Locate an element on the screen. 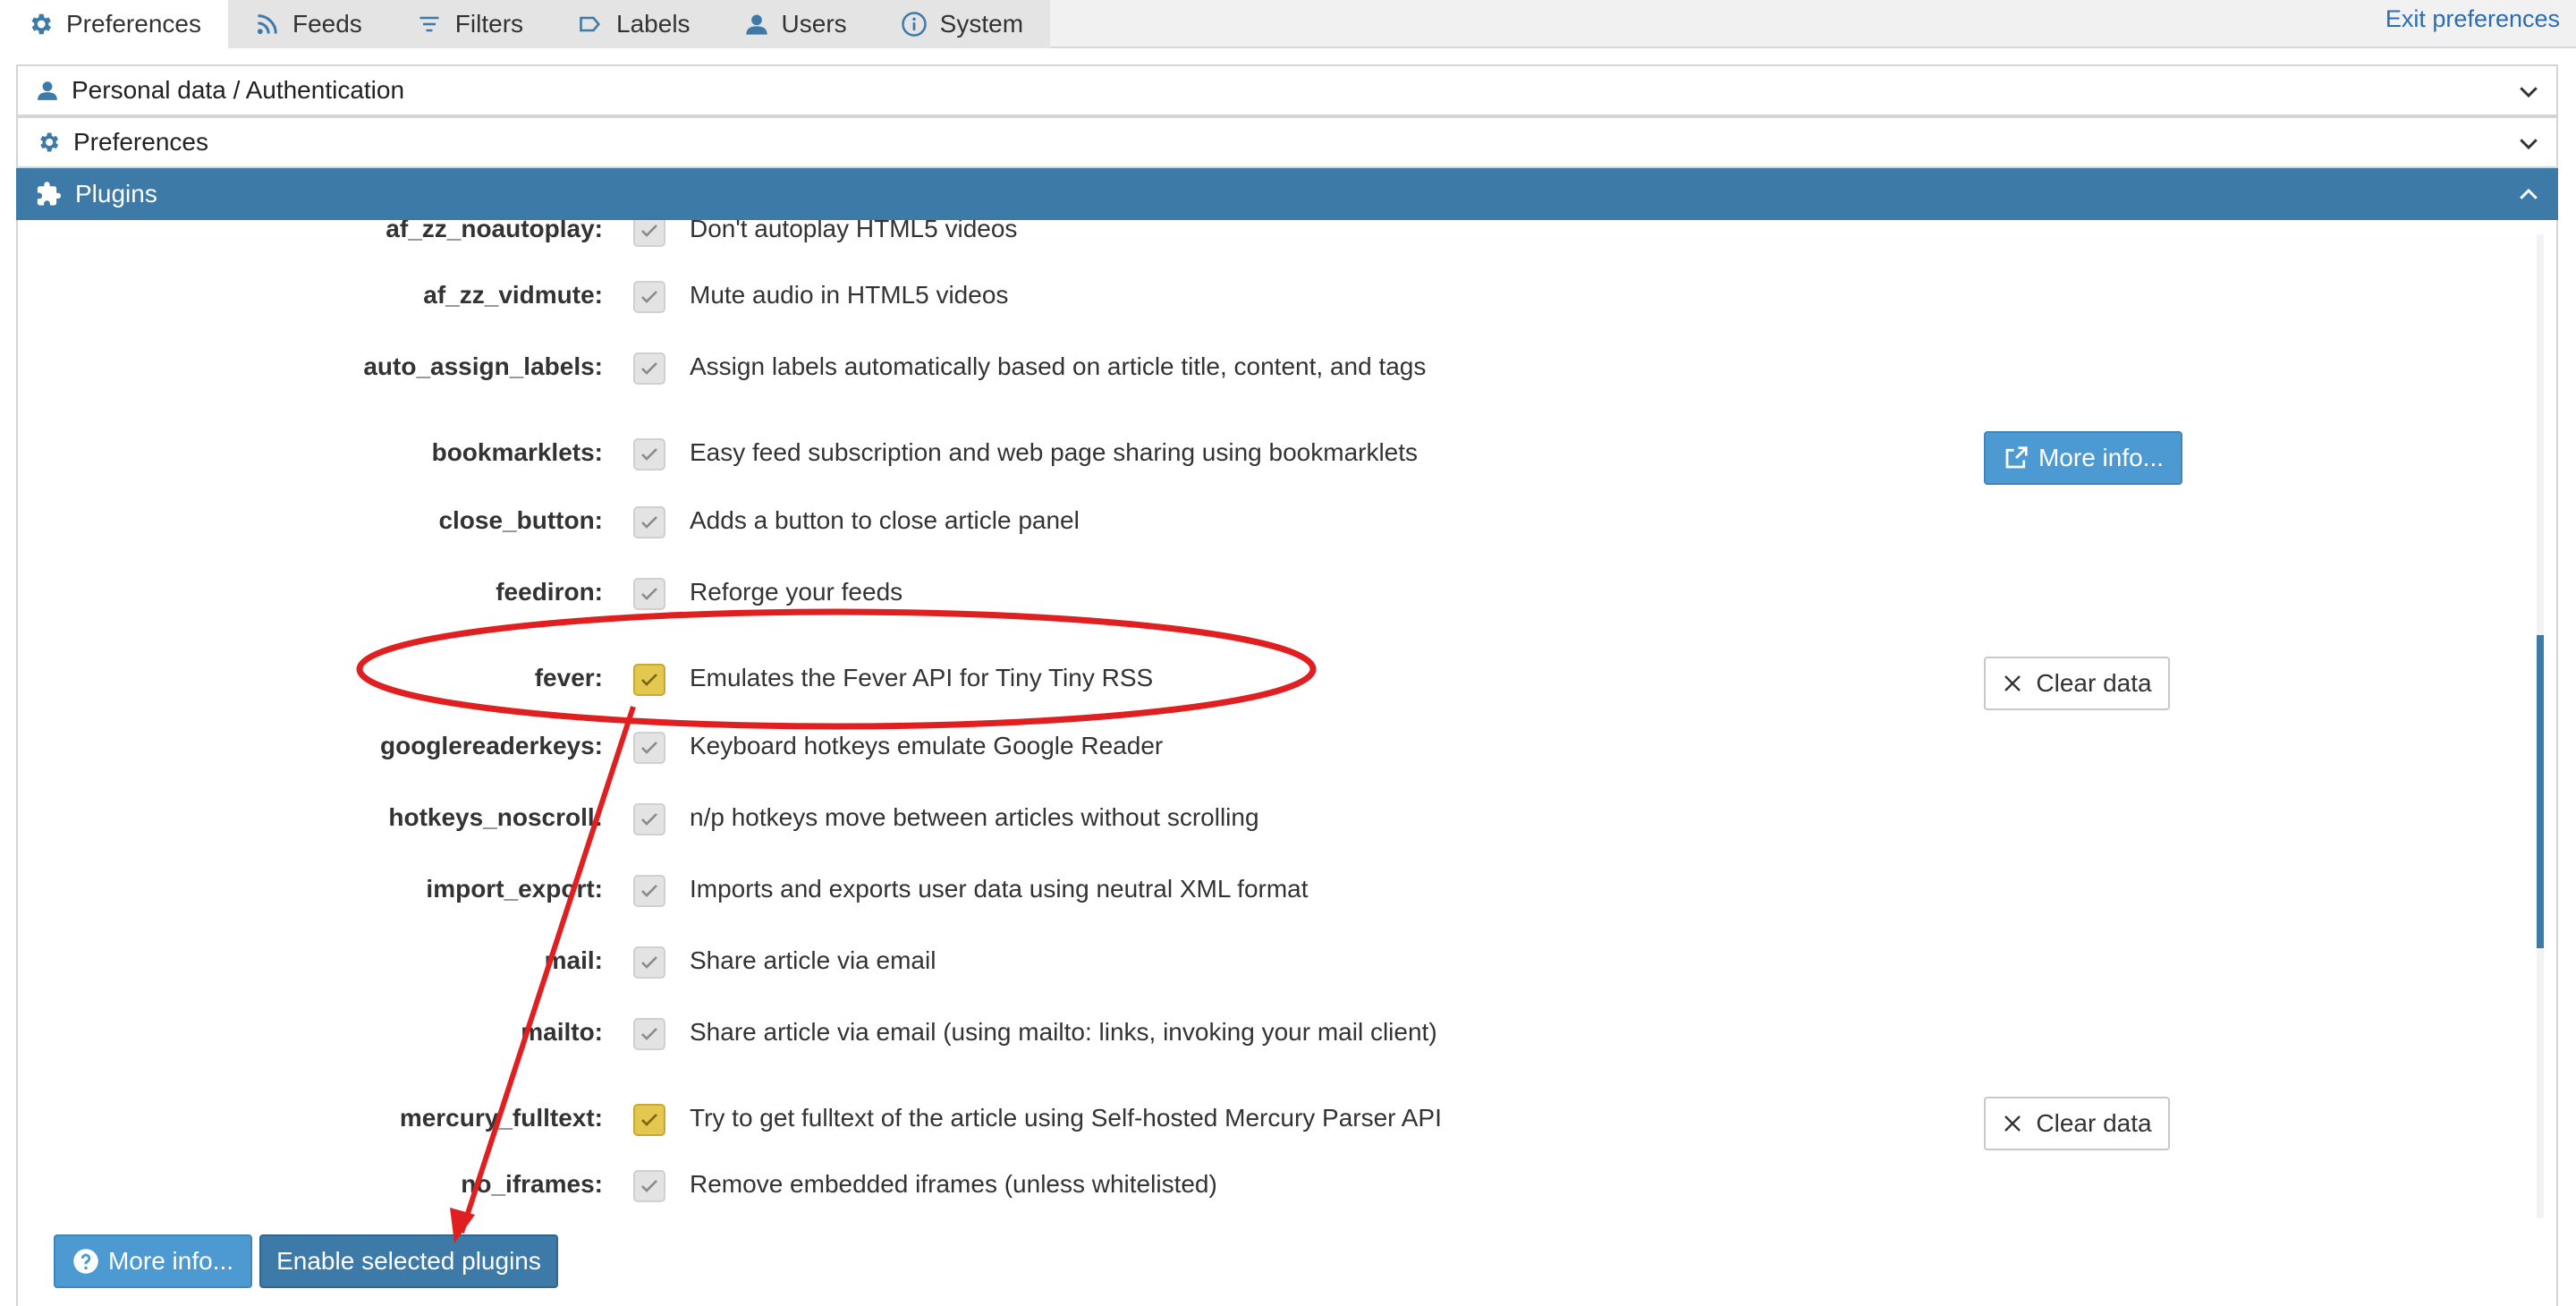 This screenshot has height=1306, width=2576. plugin-name: close_button: is located at coordinates (520, 520).